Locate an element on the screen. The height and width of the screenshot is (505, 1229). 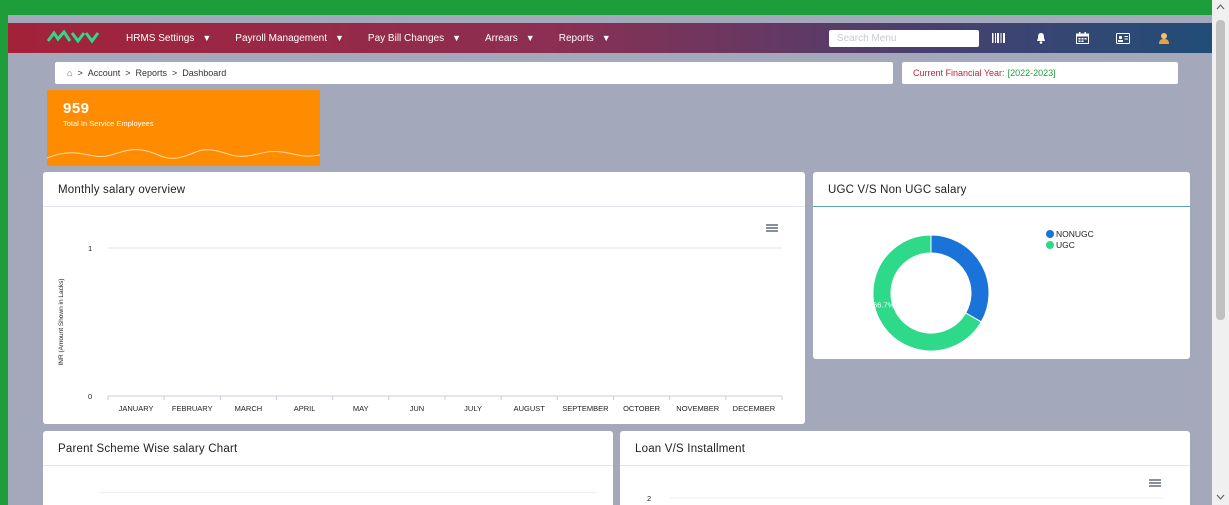
breadcrumb-reports: Reports is located at coordinates (152, 73).